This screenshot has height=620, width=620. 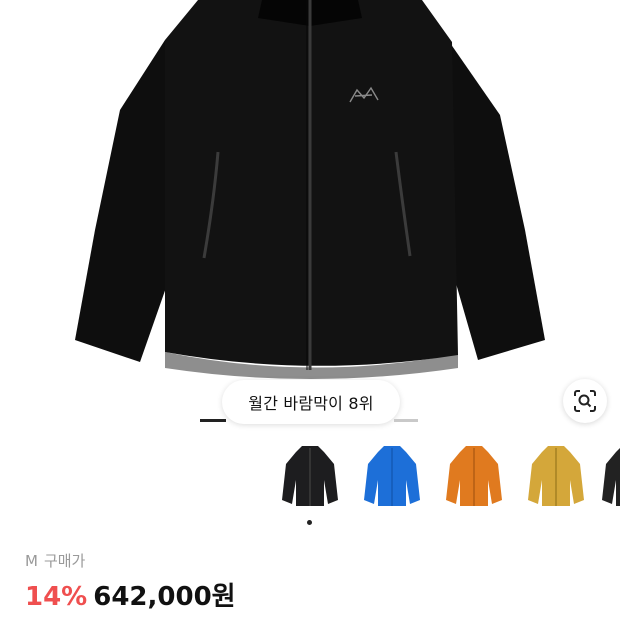 I want to click on rank-badge-label: 월간 바람막이 8위, so click(x=311, y=403).